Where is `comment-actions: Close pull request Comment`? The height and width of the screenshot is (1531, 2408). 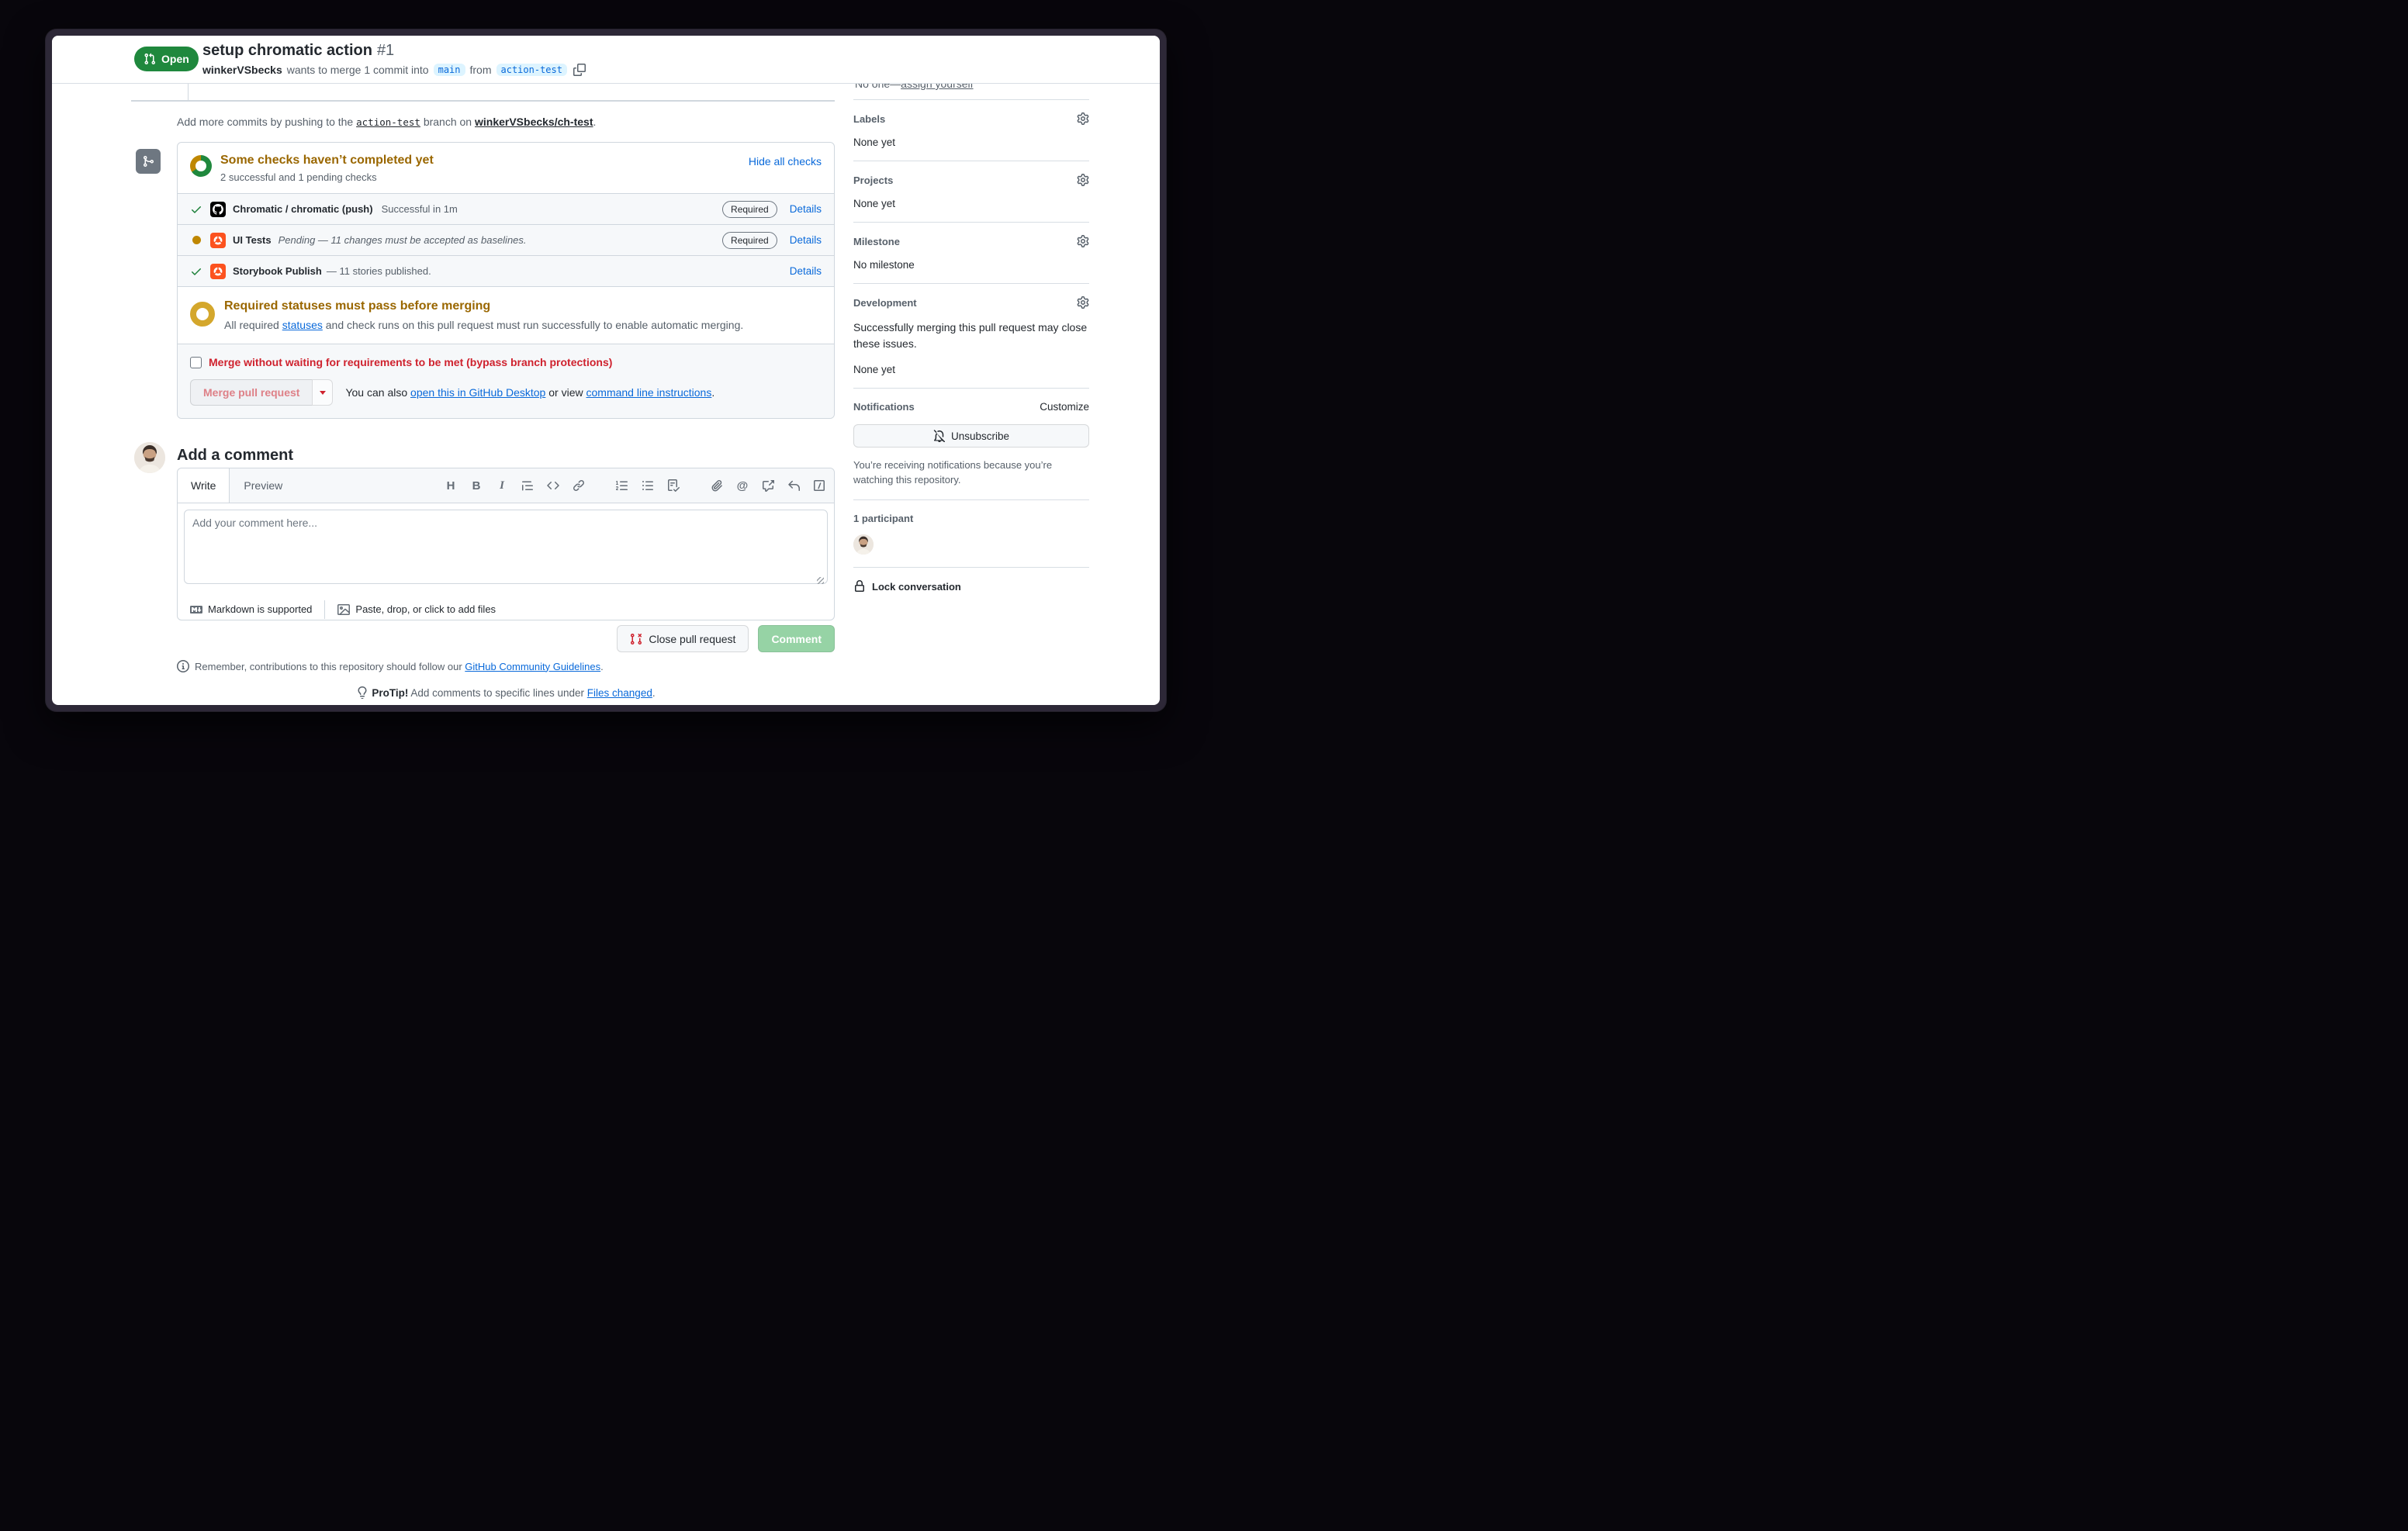
comment-actions: Close pull request Comment is located at coordinates (506, 638).